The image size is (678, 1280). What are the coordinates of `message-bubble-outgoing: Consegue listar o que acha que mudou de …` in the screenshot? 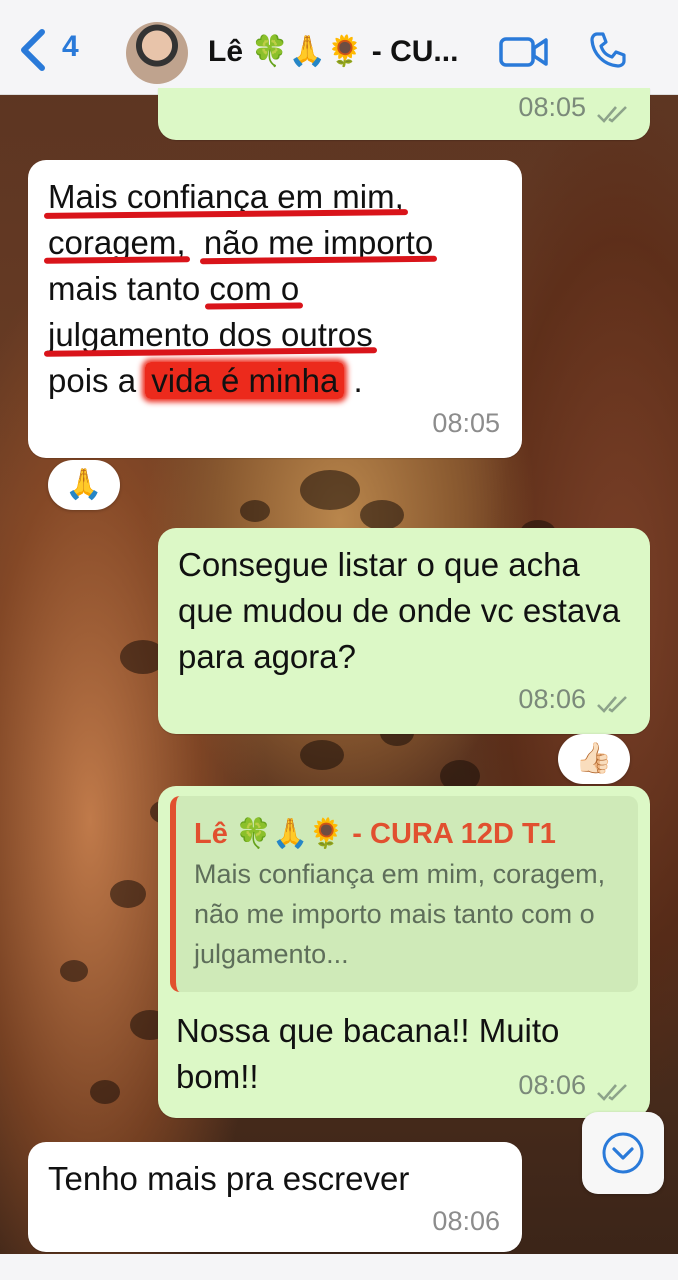 It's located at (404, 631).